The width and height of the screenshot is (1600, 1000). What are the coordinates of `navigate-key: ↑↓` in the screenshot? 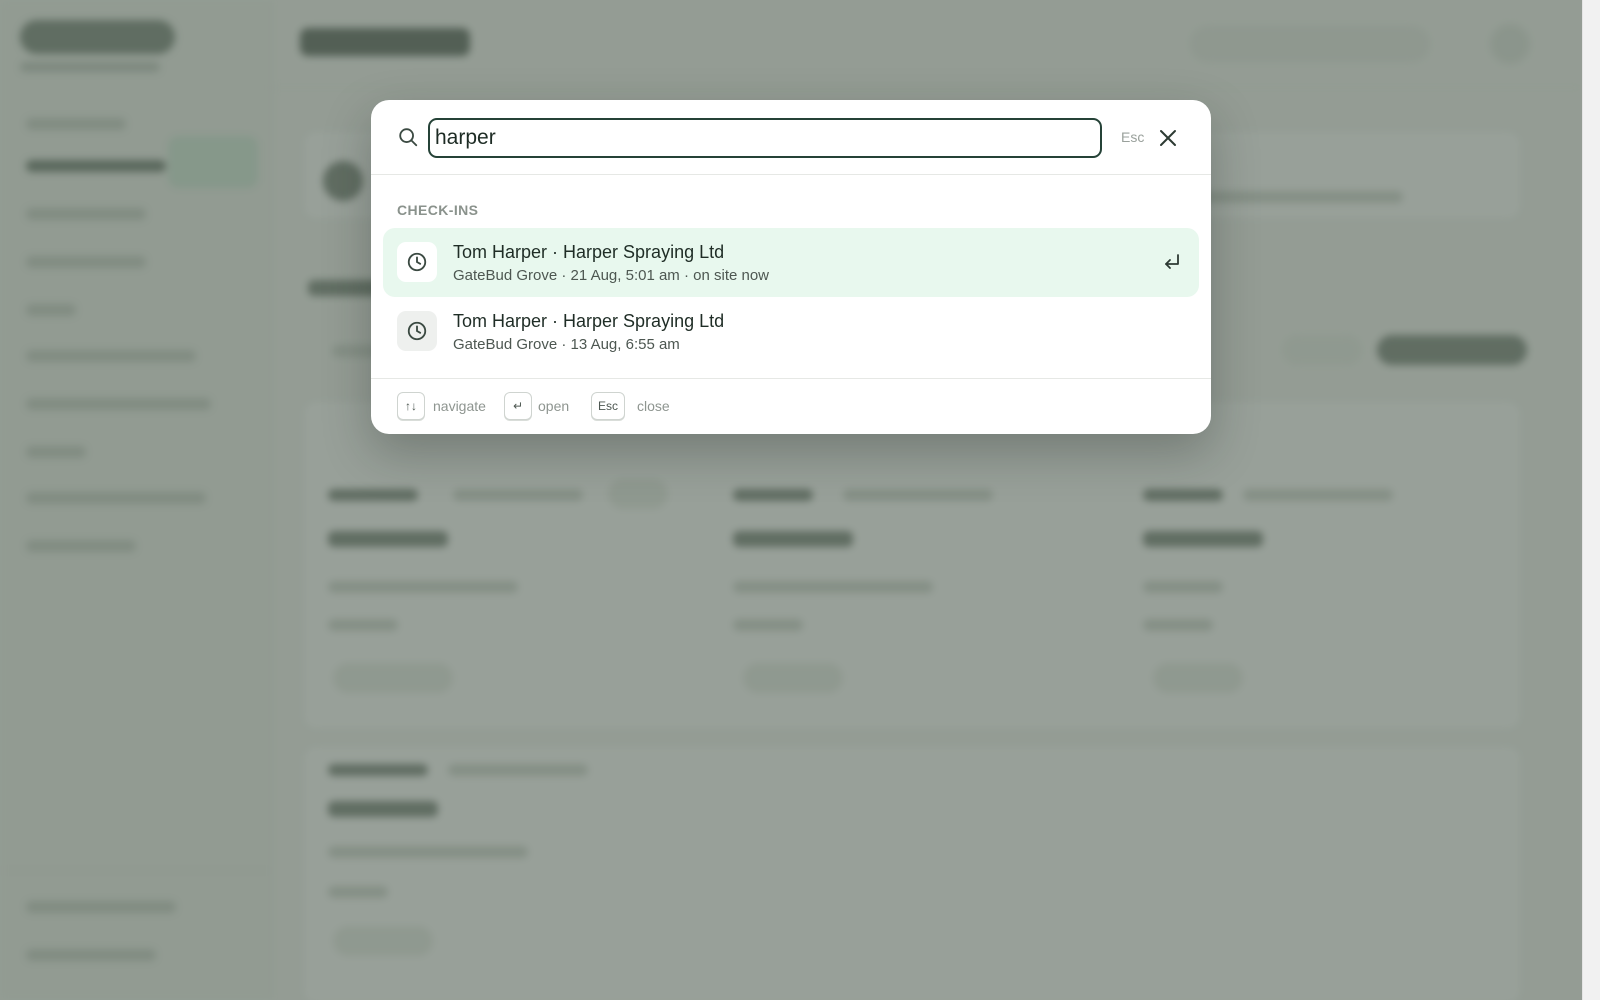 It's located at (411, 406).